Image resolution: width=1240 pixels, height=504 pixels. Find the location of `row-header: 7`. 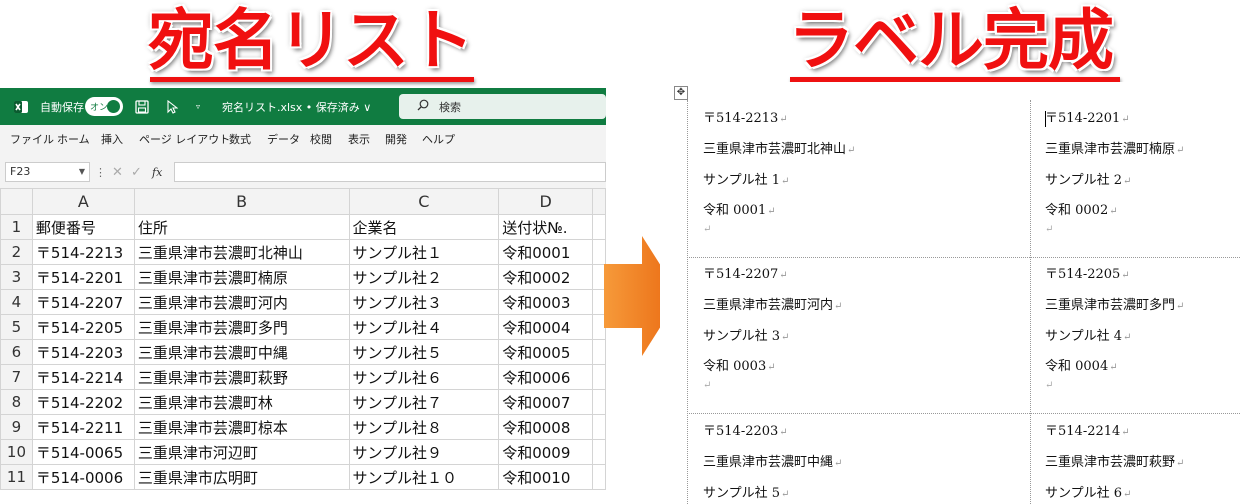

row-header: 7 is located at coordinates (16, 377).